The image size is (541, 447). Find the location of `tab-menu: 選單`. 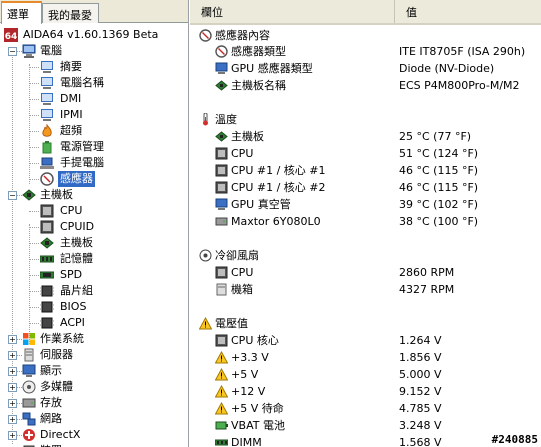

tab-menu: 選單 is located at coordinates (21, 12).